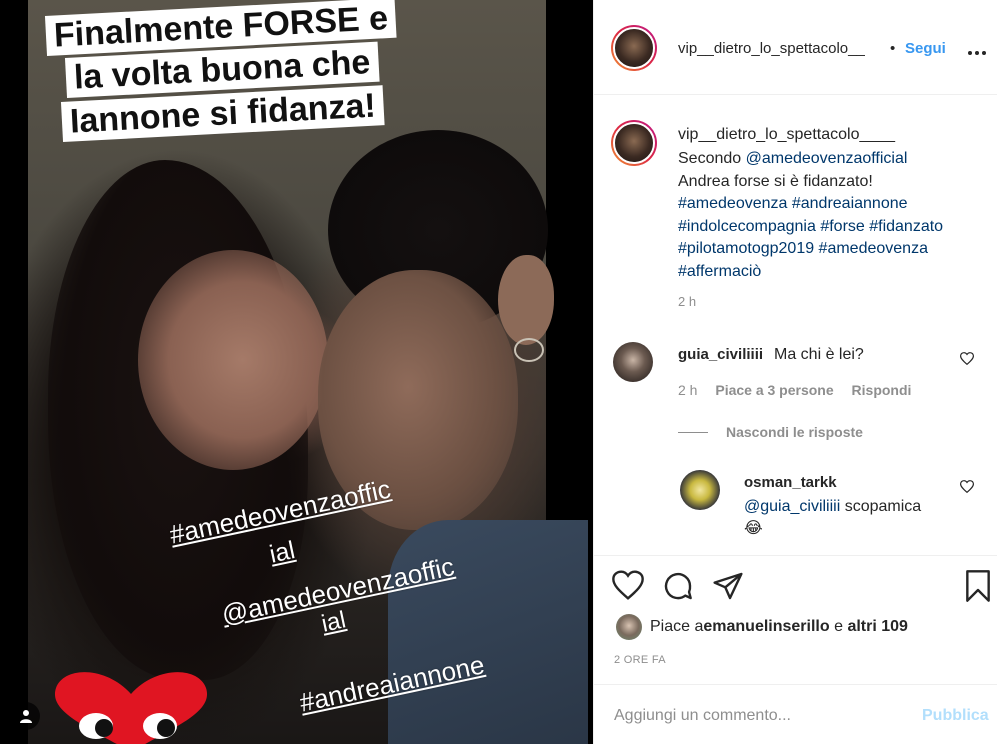 The image size is (997, 744). I want to click on photo-shirt, so click(488, 632).